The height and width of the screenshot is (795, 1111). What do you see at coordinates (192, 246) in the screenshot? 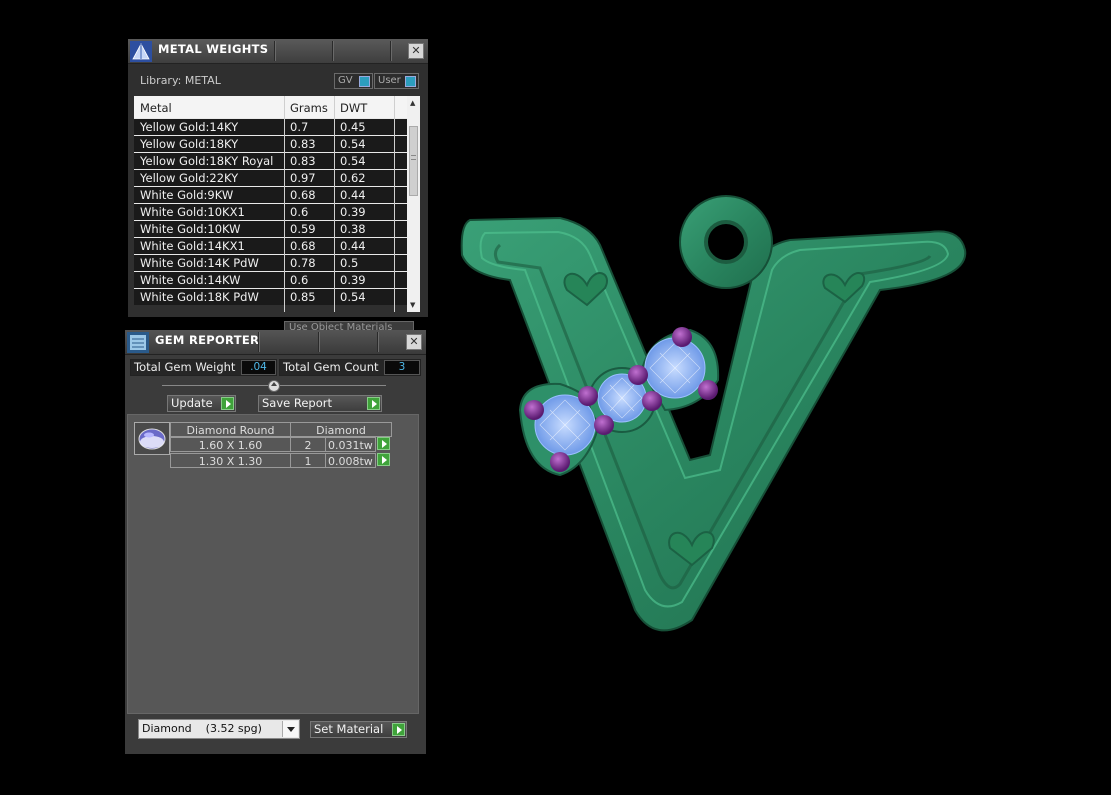
I see `metal-name-cell: White Gold:14KX1` at bounding box center [192, 246].